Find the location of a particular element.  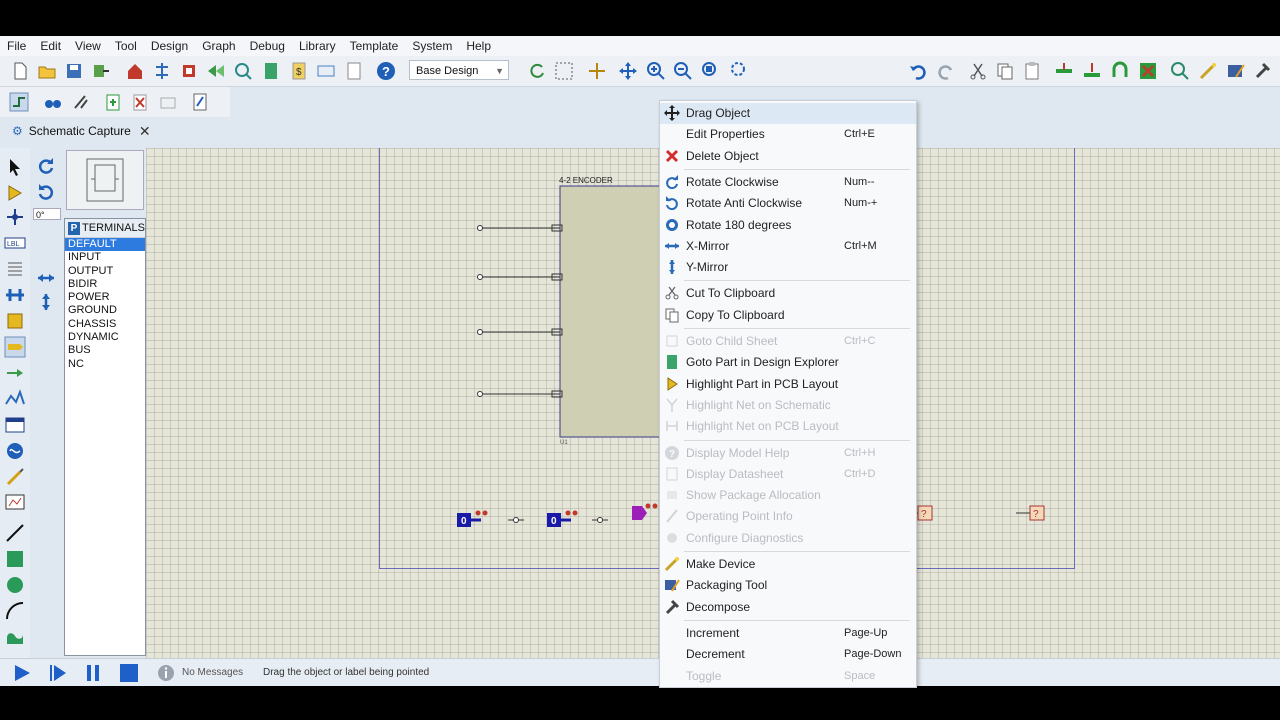

wire-label-icon: LBL is located at coordinates (15, 243).